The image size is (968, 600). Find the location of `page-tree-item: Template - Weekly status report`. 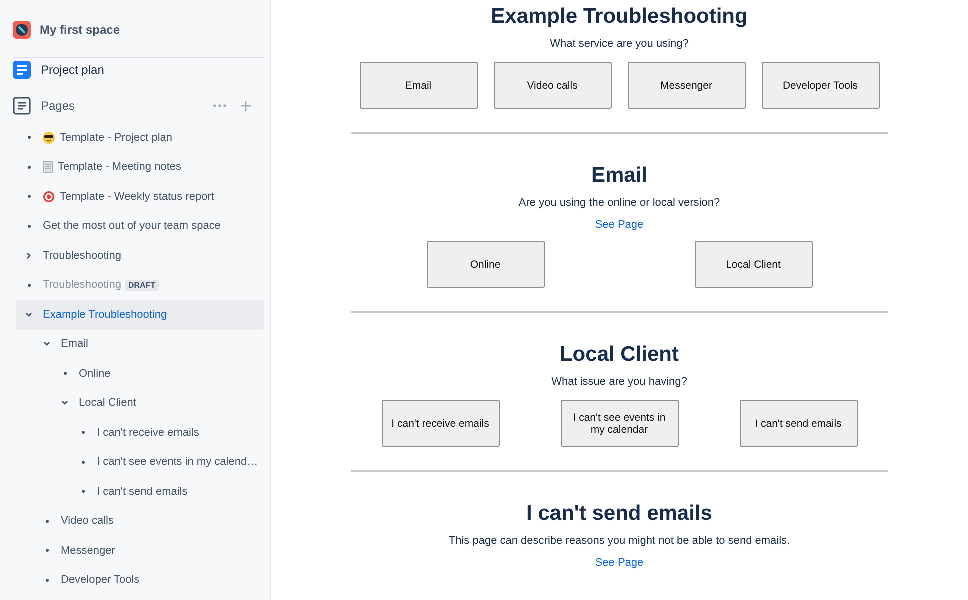

page-tree-item: Template - Weekly status report is located at coordinates (140, 197).